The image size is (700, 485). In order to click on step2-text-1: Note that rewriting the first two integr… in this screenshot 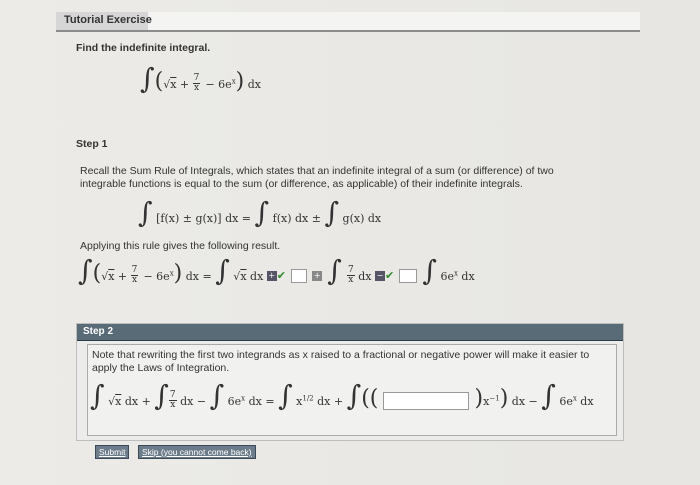, I will do `click(341, 355)`.